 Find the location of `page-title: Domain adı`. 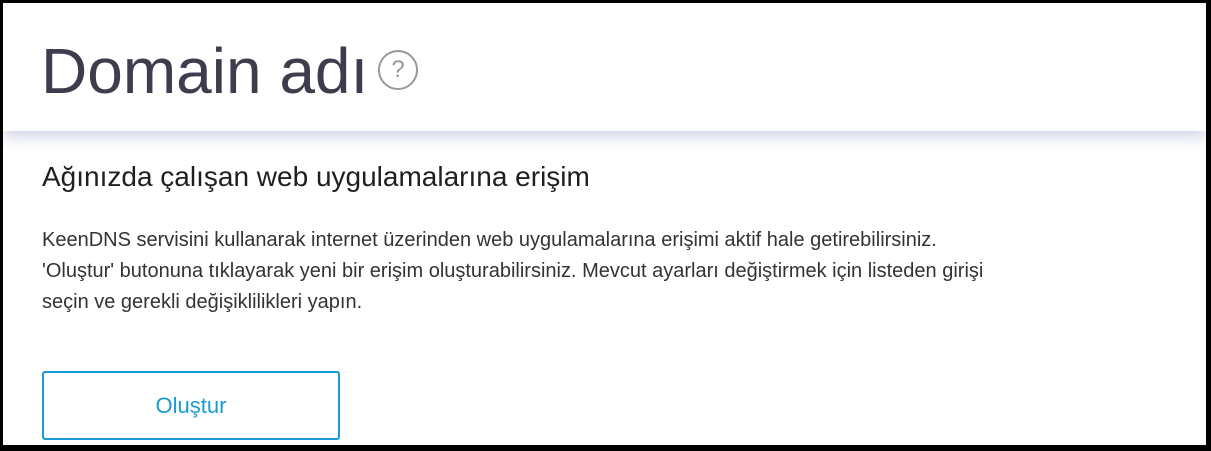

page-title: Domain adı is located at coordinates (205, 71).